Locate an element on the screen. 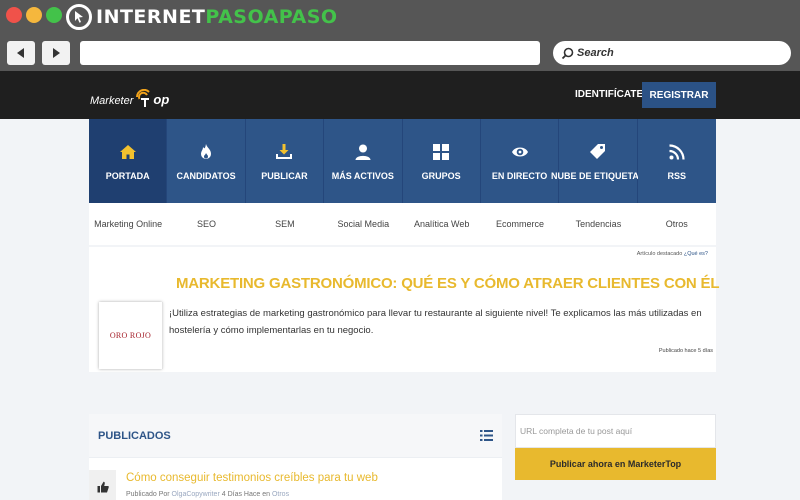  brand-prefix: INTERNET is located at coordinates (151, 17).